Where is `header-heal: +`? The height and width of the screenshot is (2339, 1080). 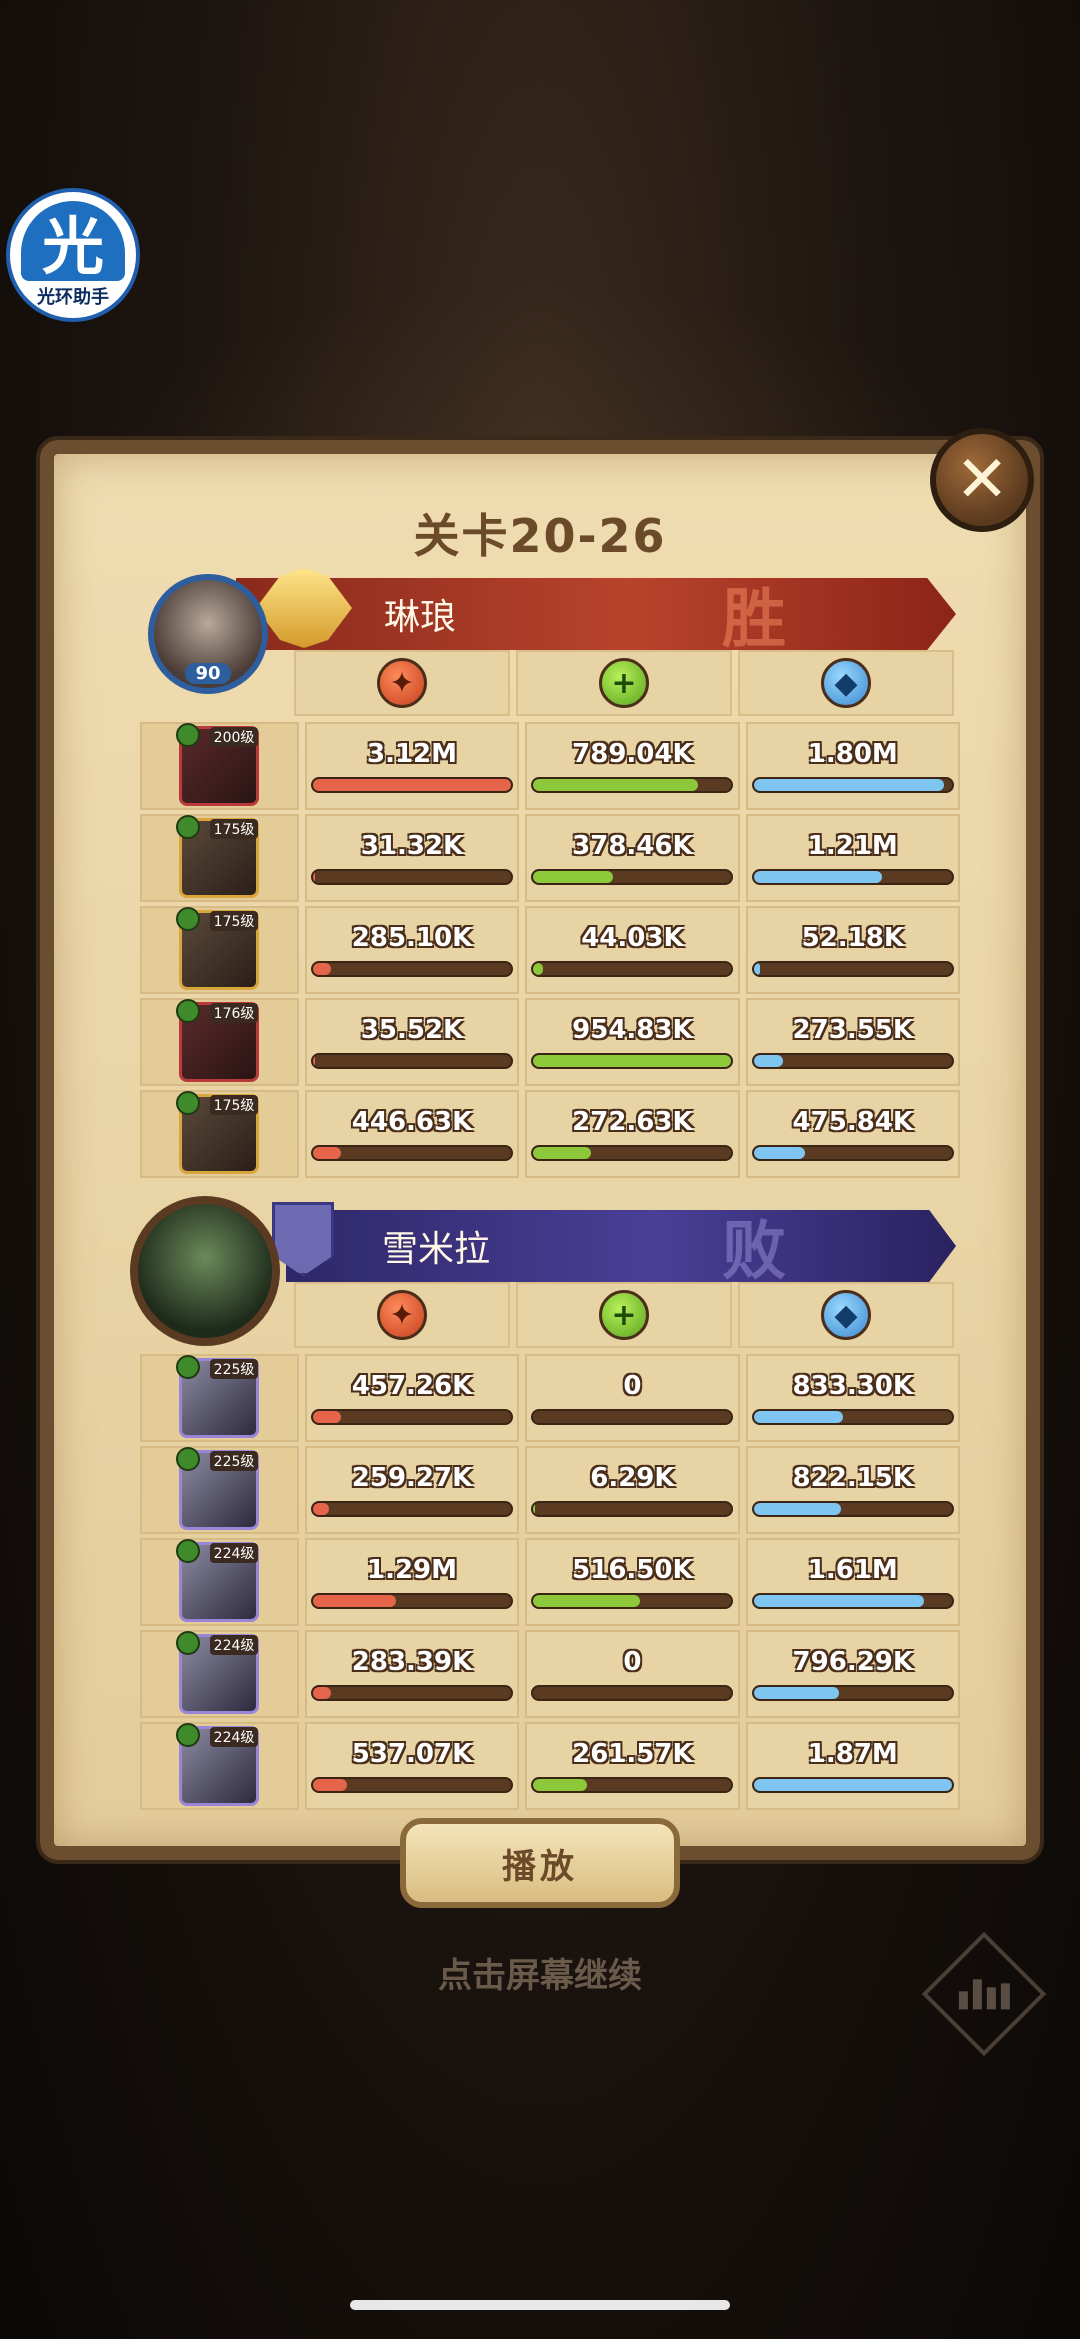 header-heal: + is located at coordinates (624, 1315).